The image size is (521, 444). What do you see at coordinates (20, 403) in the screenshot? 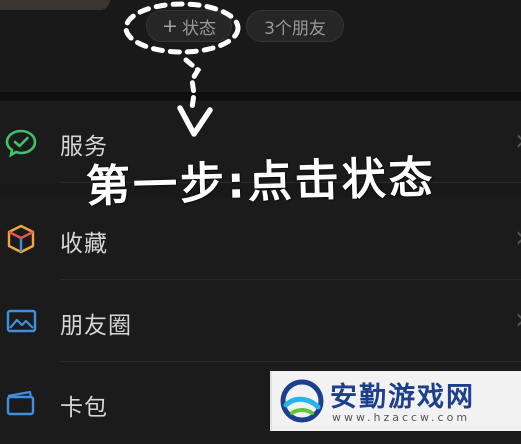
I see `card-wallet-icon` at bounding box center [20, 403].